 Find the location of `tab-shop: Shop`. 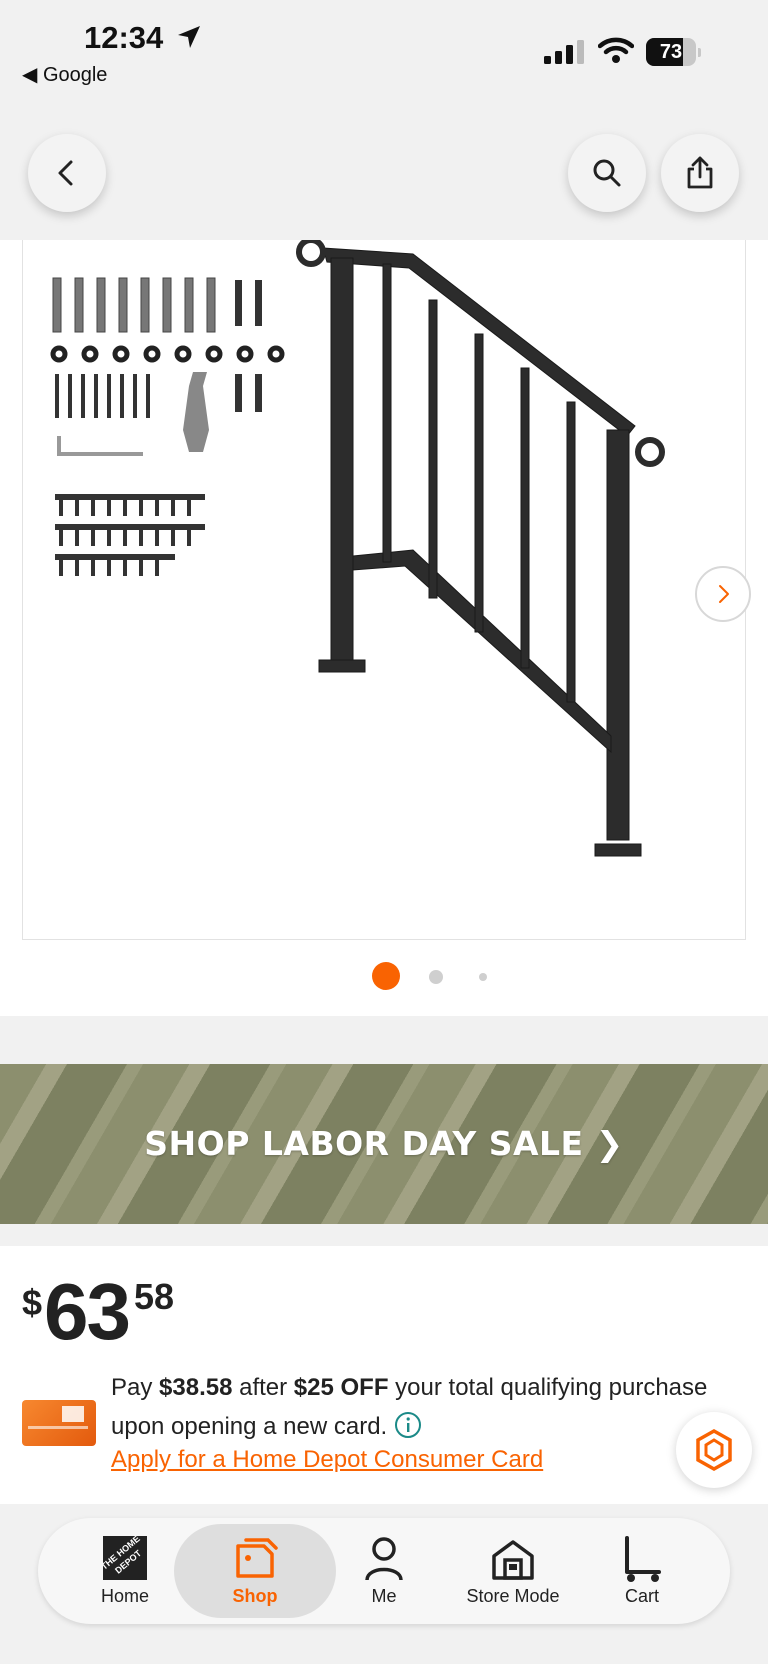

tab-shop: Shop is located at coordinates (255, 1571).